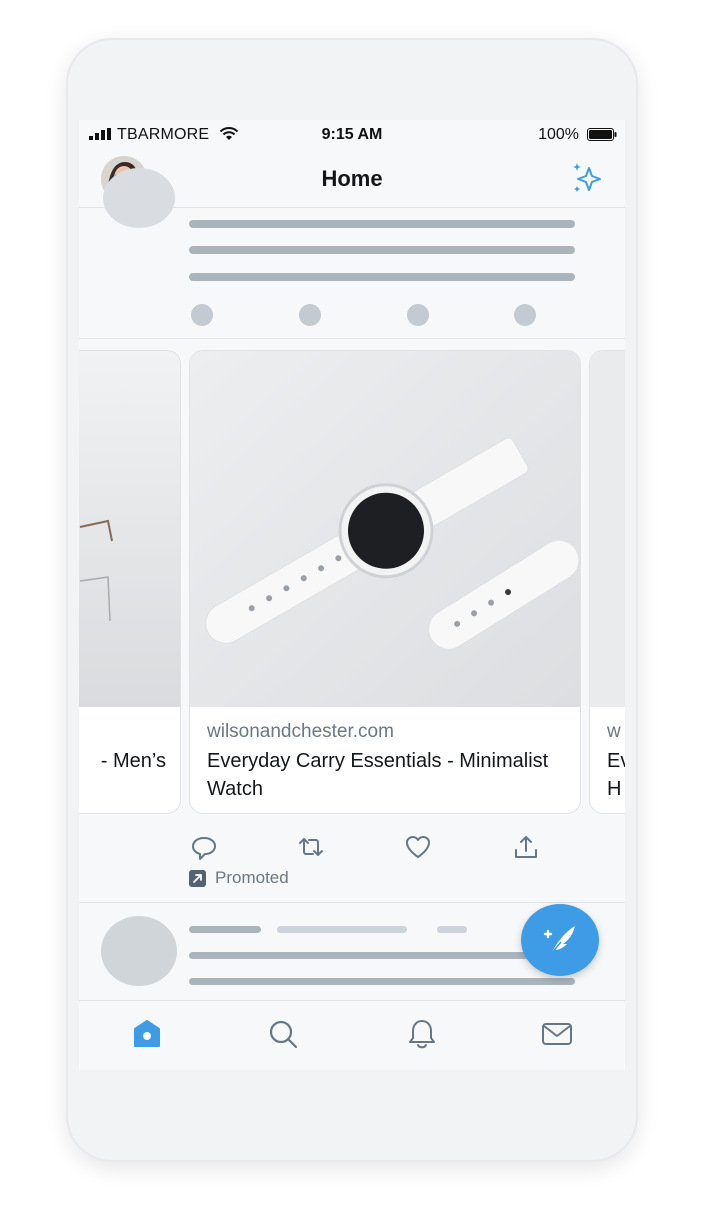 This screenshot has height=1218, width=728. Describe the element at coordinates (557, 1034) in the screenshot. I see `messages-icon` at that location.